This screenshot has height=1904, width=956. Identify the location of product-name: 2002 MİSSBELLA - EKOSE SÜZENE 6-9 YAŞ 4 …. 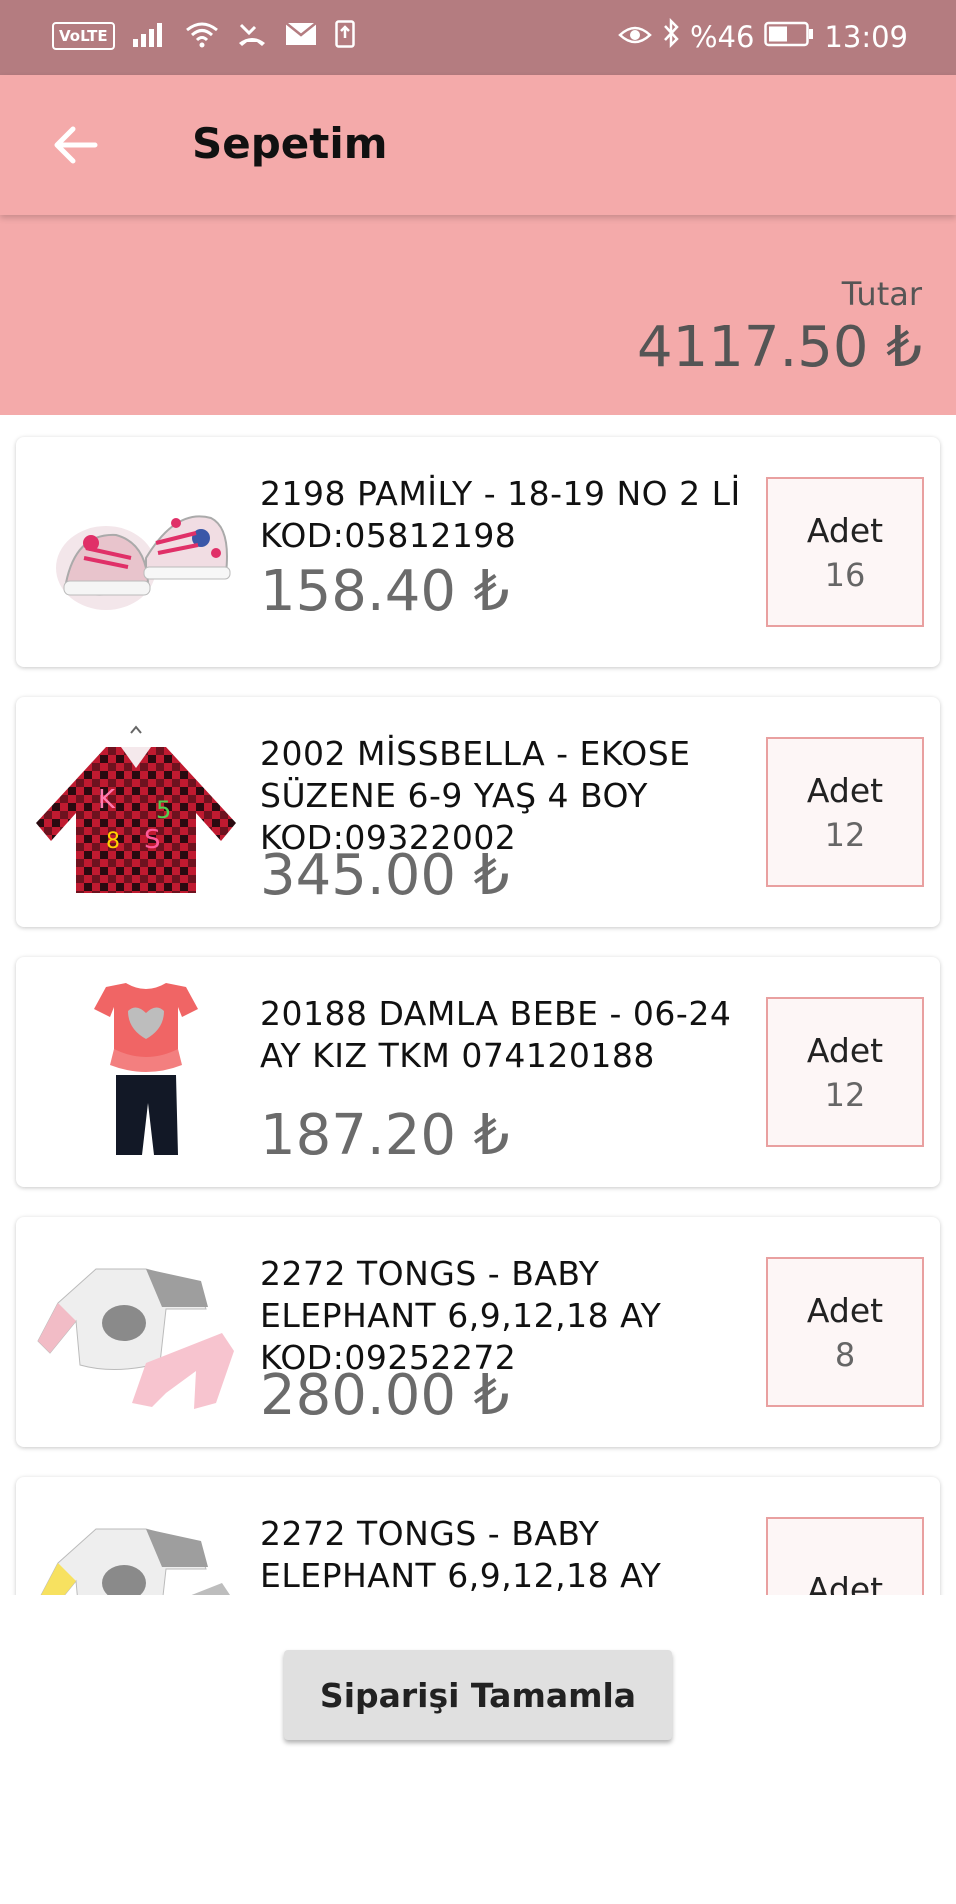
(475, 795).